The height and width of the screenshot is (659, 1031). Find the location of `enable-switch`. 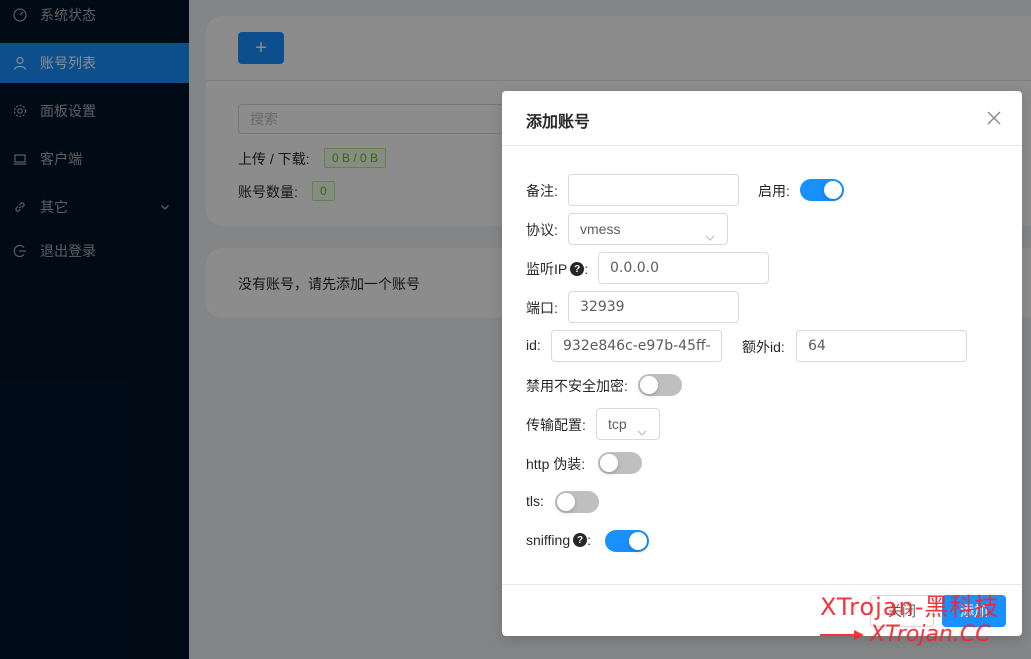

enable-switch is located at coordinates (822, 190).